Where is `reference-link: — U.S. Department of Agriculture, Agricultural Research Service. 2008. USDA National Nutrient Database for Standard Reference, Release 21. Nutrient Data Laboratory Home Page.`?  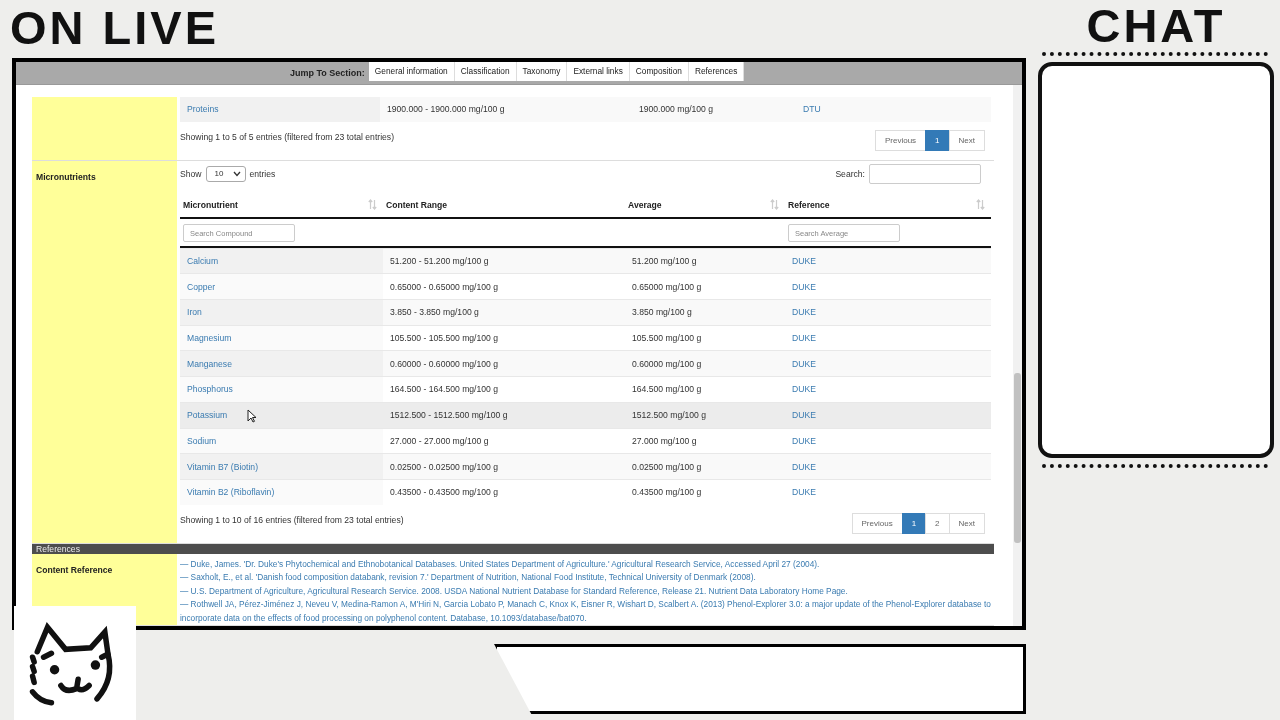 reference-link: — U.S. Department of Agriculture, Agricultural Research Service. 2008. USDA National Nutrient Database for Standard Reference, Release 21. Nutrient Data Laboratory Home Page. is located at coordinates (585, 591).